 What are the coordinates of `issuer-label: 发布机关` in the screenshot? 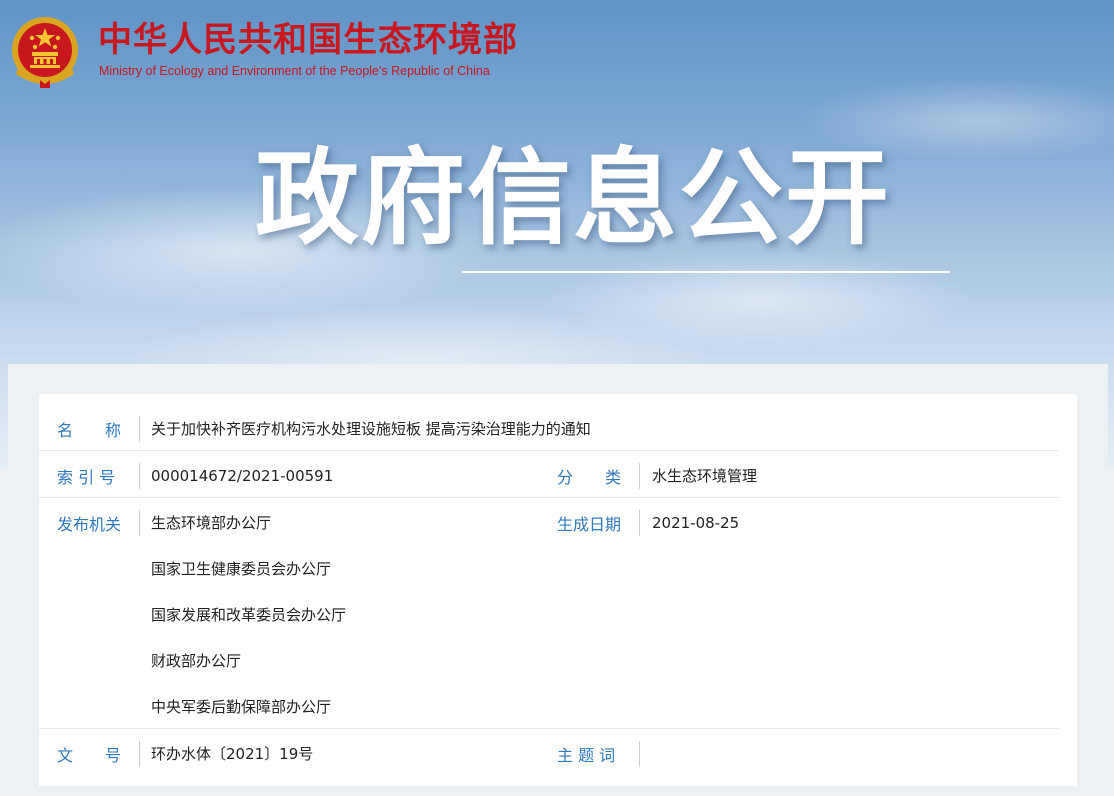 It's located at (89, 524).